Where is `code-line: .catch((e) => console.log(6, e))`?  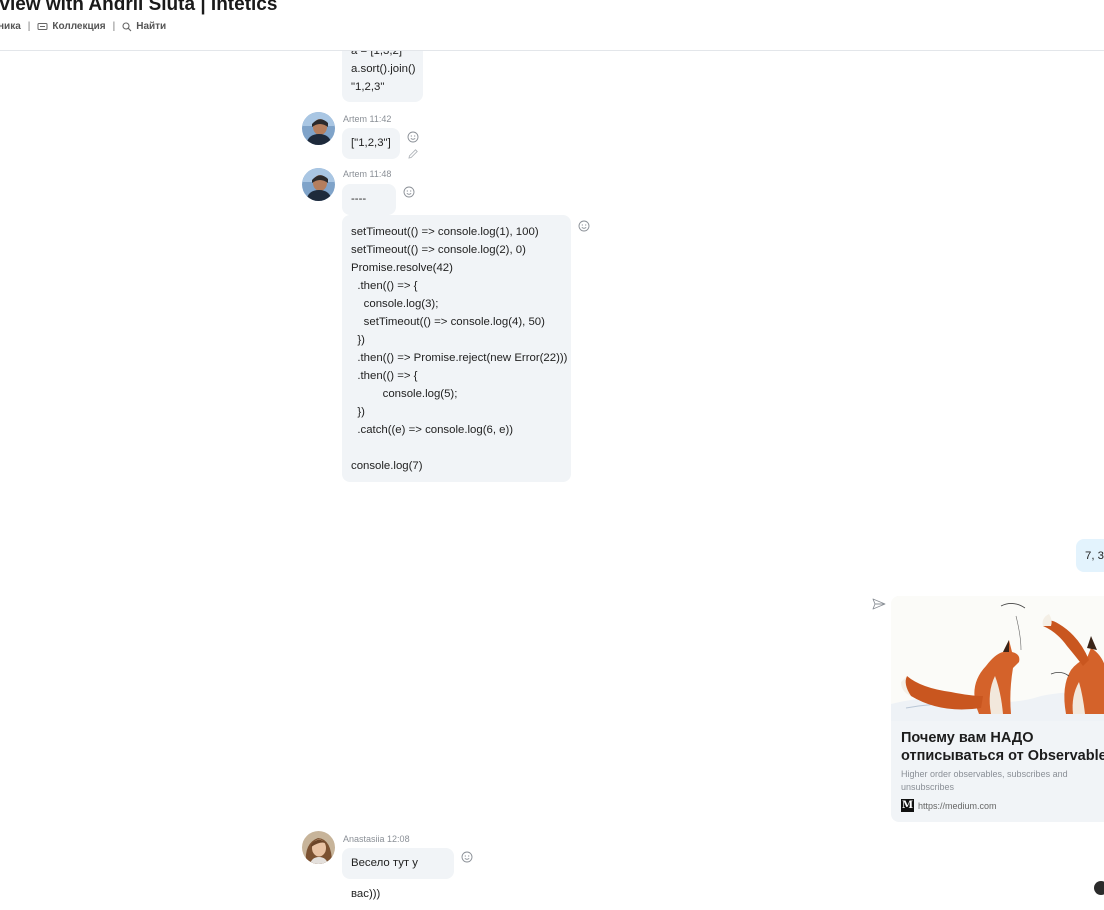
code-line: .catch((e) => console.log(6, e)) is located at coordinates (432, 430).